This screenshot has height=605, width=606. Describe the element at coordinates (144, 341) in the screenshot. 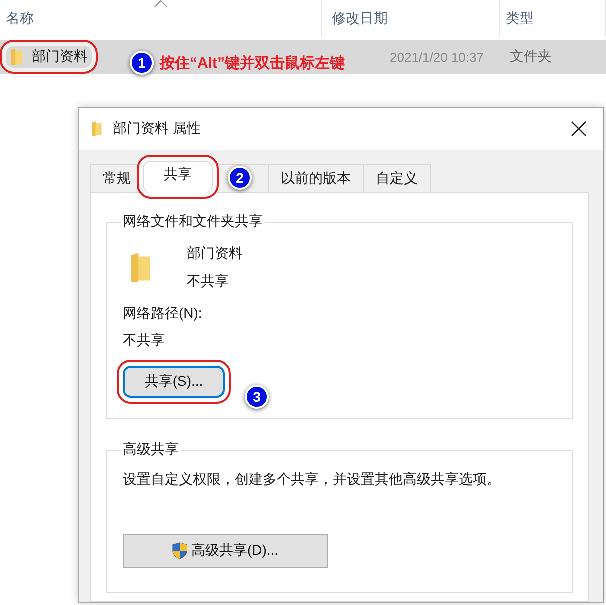

I see `network-path-value: 不共享` at that location.